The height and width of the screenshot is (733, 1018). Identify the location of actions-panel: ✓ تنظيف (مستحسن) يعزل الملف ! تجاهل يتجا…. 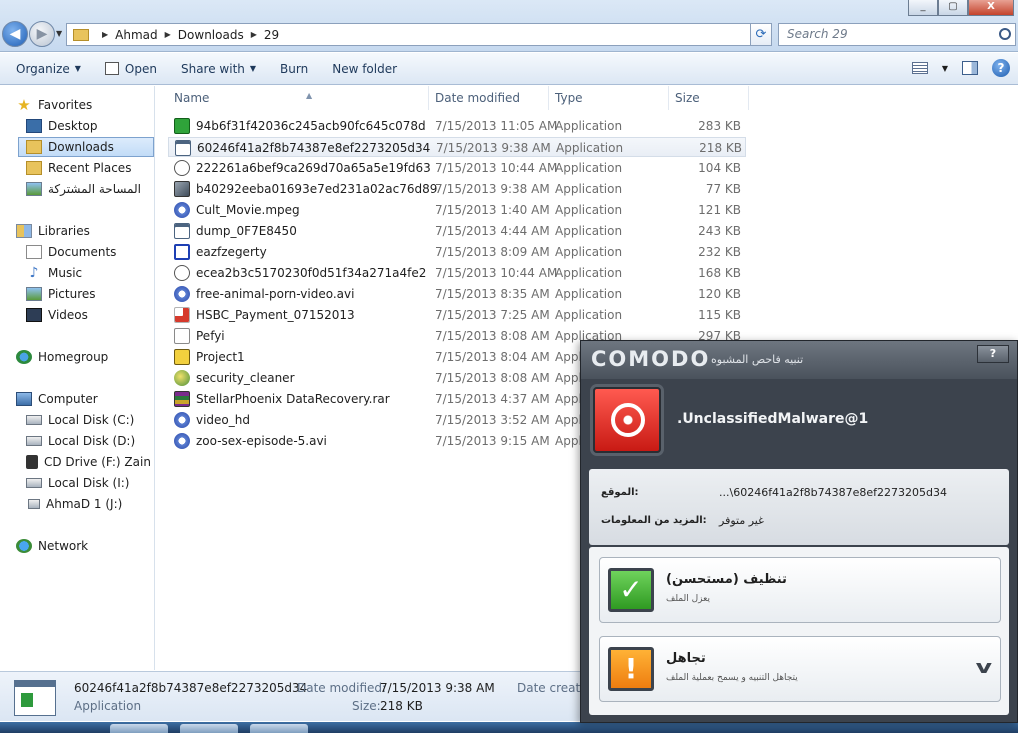
(799, 631).